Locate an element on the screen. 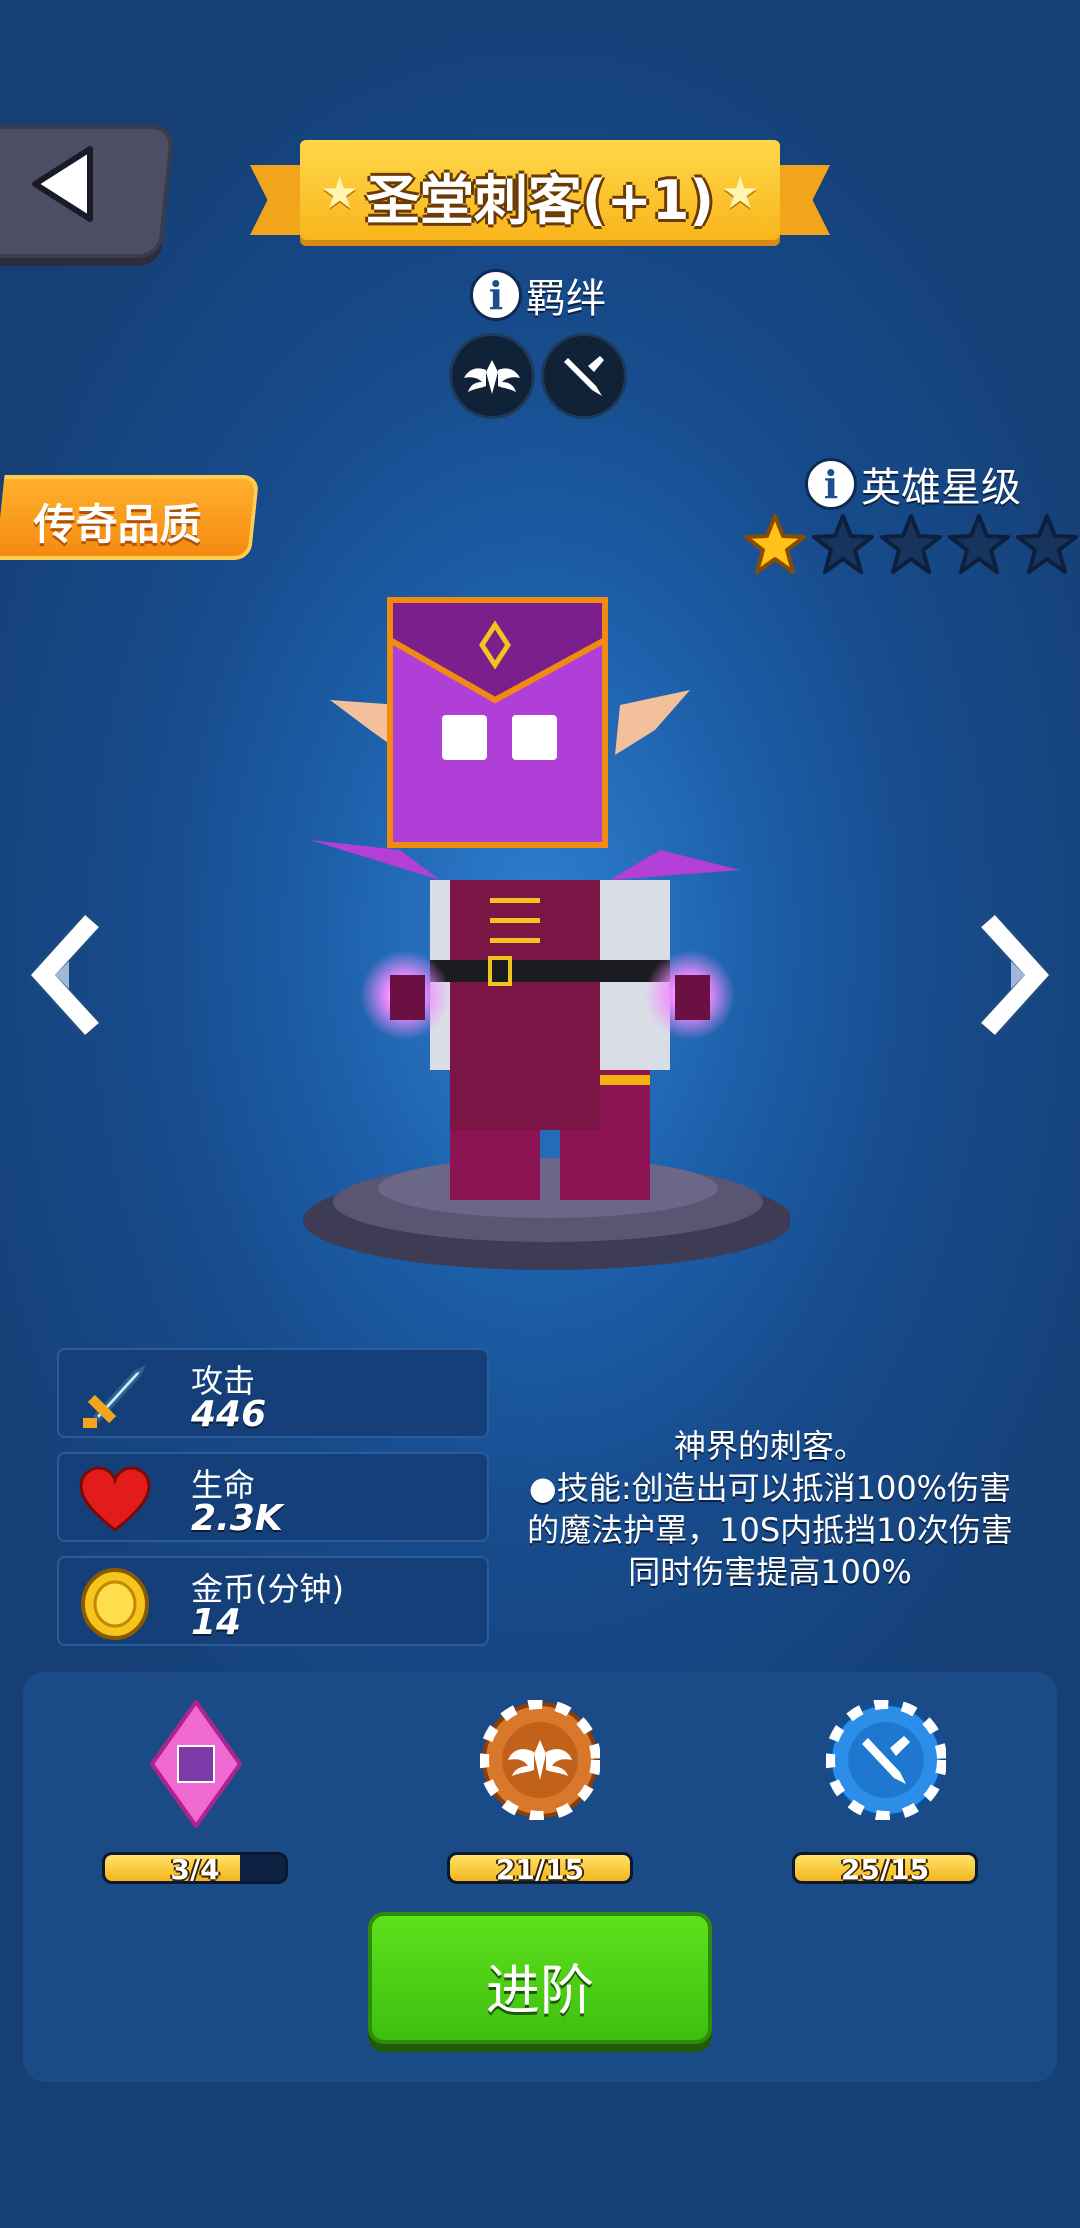 This screenshot has height=2228, width=1080. material-progress-text: 21/15 is located at coordinates (540, 1868).